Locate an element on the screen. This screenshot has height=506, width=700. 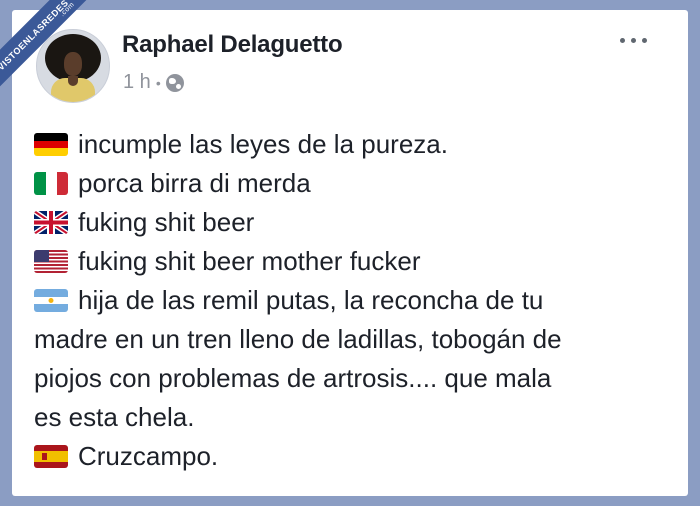
avatar is located at coordinates (73, 66).